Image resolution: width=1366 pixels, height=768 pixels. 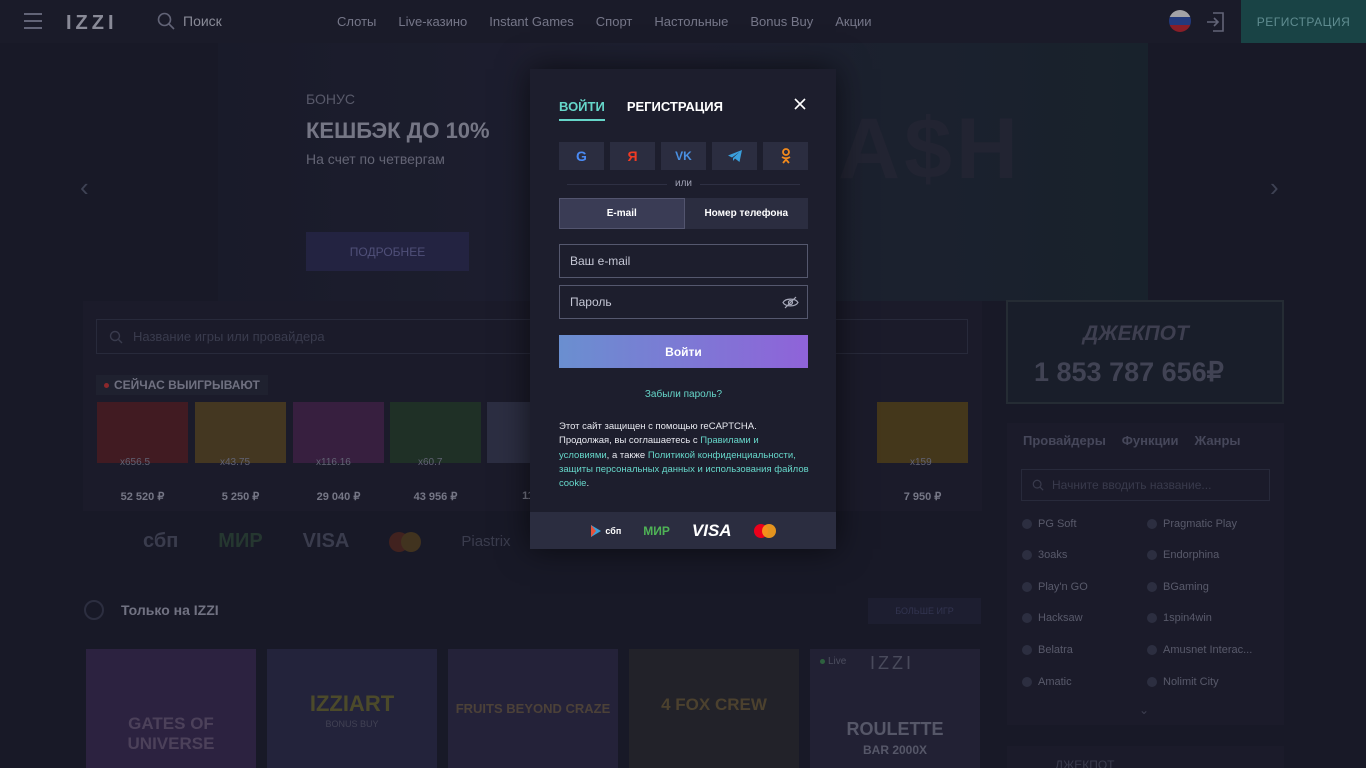 What do you see at coordinates (764, 530) in the screenshot?
I see `mastercard-logo` at bounding box center [764, 530].